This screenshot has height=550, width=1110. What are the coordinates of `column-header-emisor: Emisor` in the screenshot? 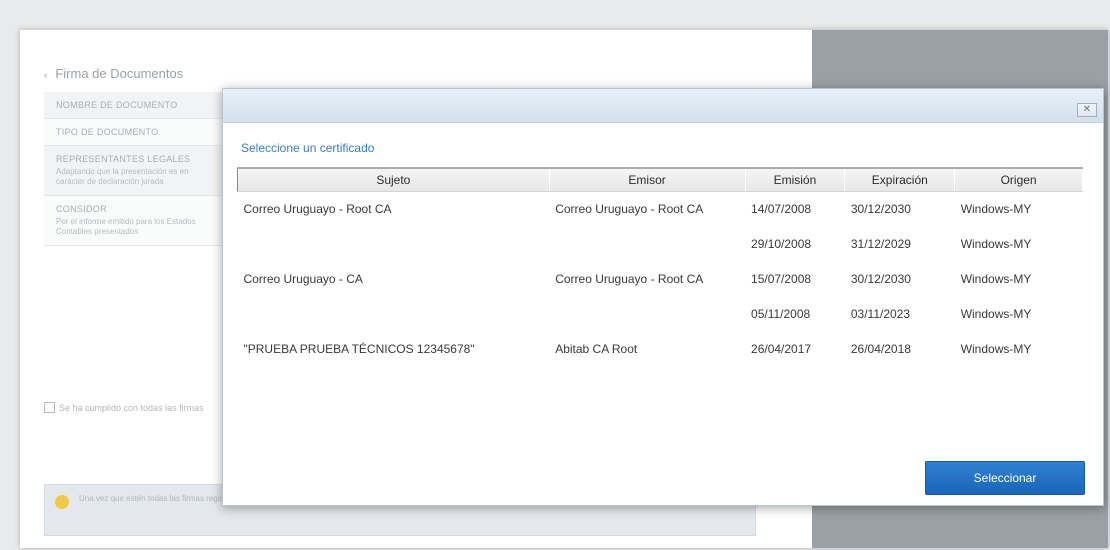 It's located at (647, 180).